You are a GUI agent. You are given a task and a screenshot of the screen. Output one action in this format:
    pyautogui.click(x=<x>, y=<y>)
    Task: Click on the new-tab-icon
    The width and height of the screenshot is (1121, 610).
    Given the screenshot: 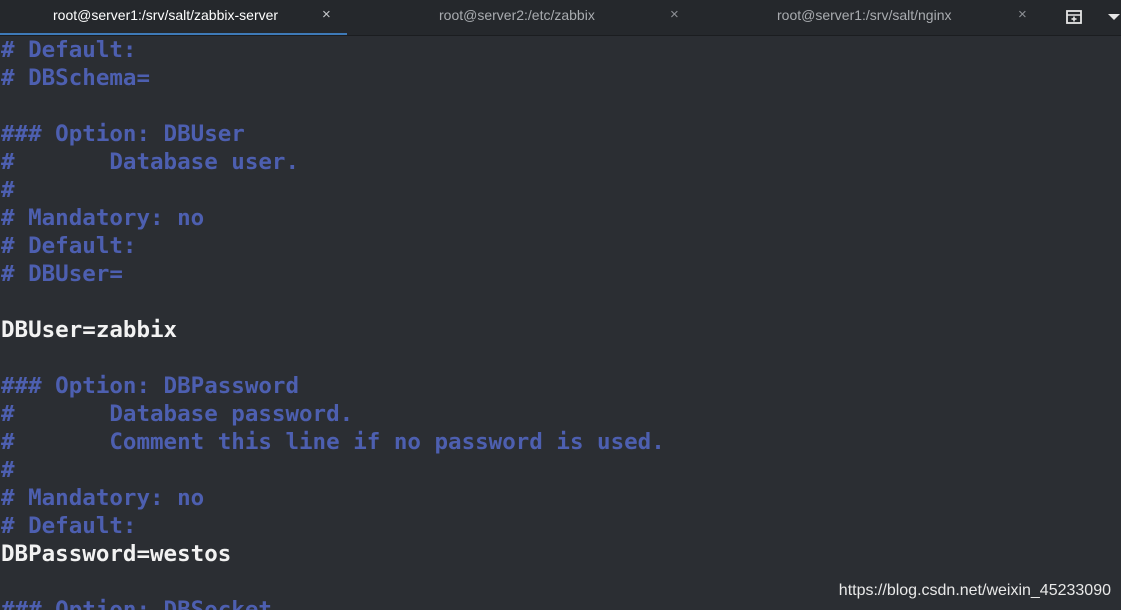 What is the action you would take?
    pyautogui.click(x=1074, y=17)
    